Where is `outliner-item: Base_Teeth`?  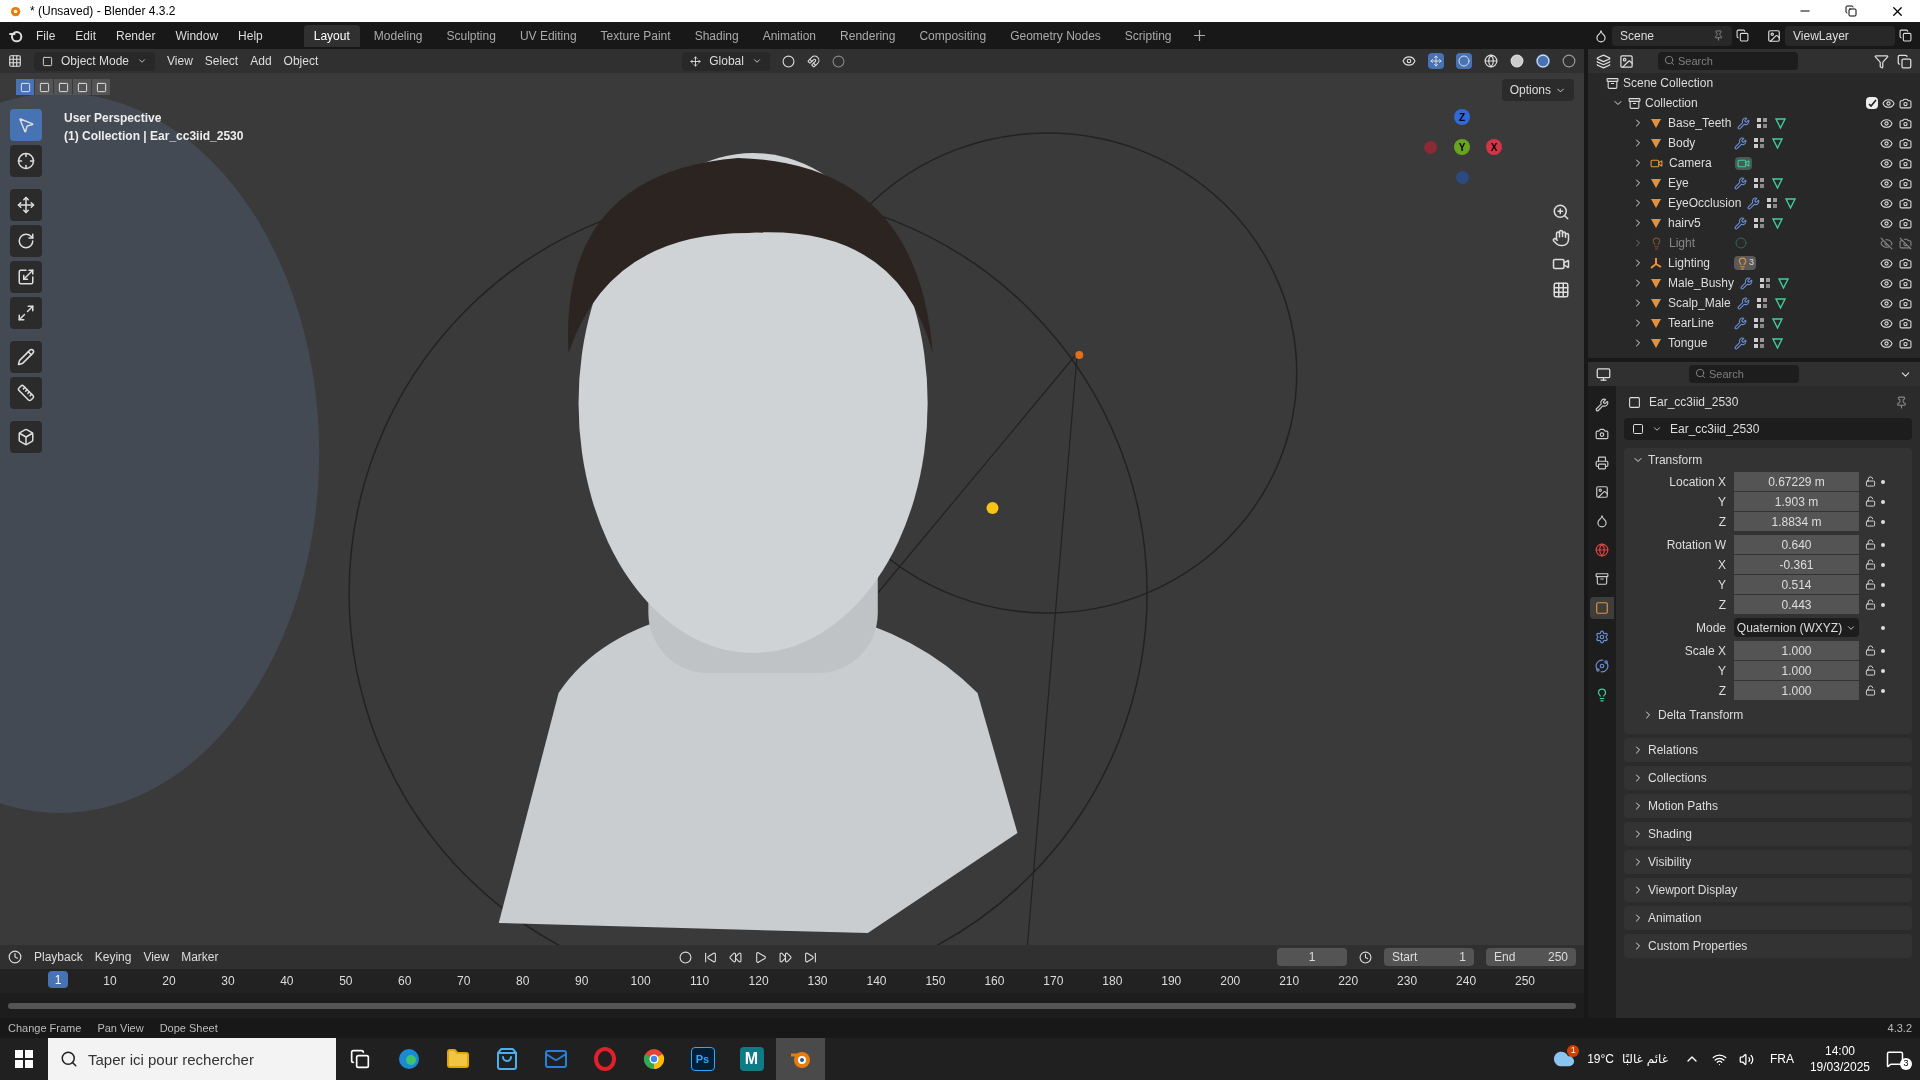
outliner-item: Base_Teeth is located at coordinates (1700, 123).